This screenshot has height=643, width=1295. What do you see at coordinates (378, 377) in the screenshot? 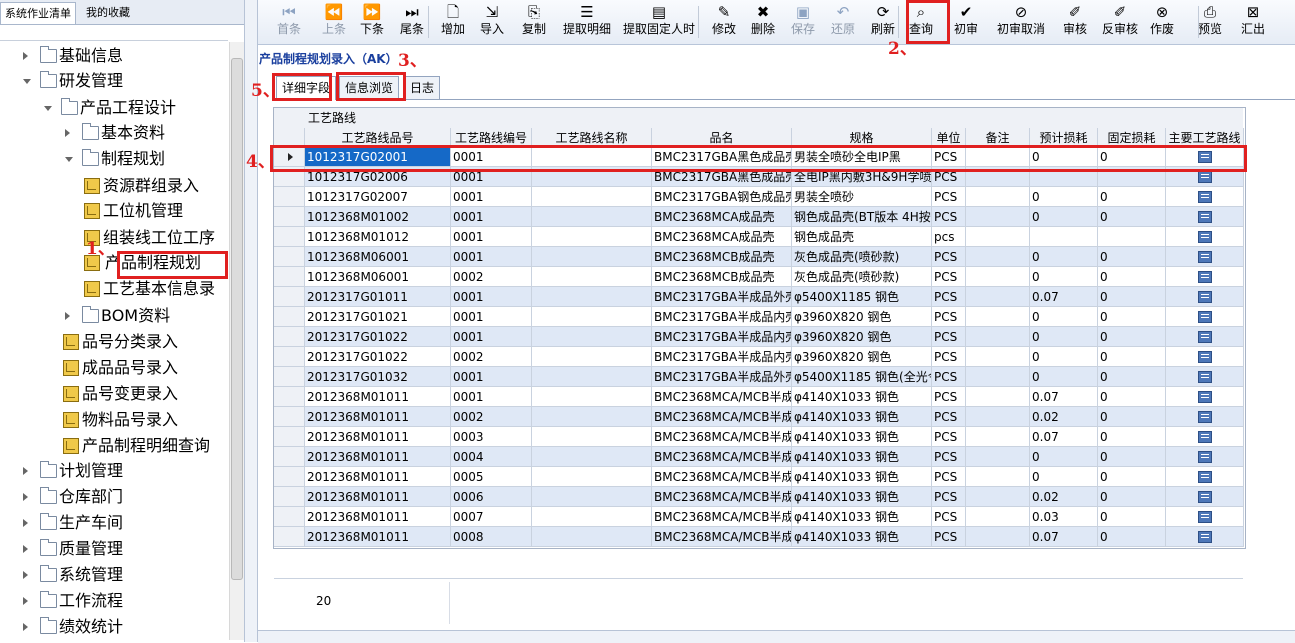
I see `table-cell: 2012317G01032` at bounding box center [378, 377].